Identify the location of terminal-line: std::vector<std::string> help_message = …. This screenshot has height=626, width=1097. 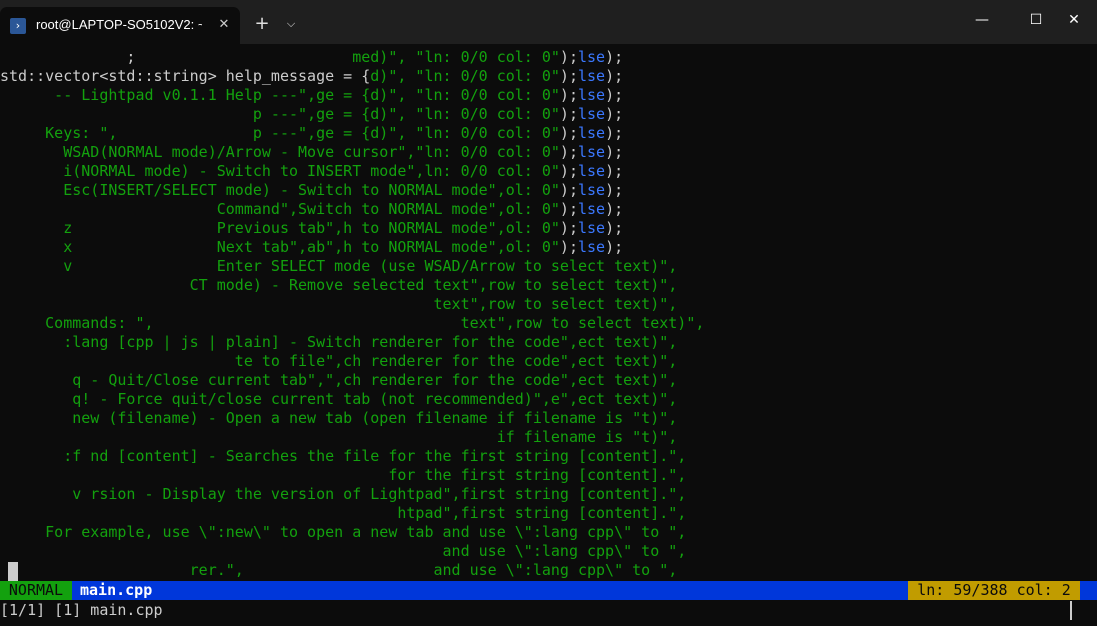
(311, 76).